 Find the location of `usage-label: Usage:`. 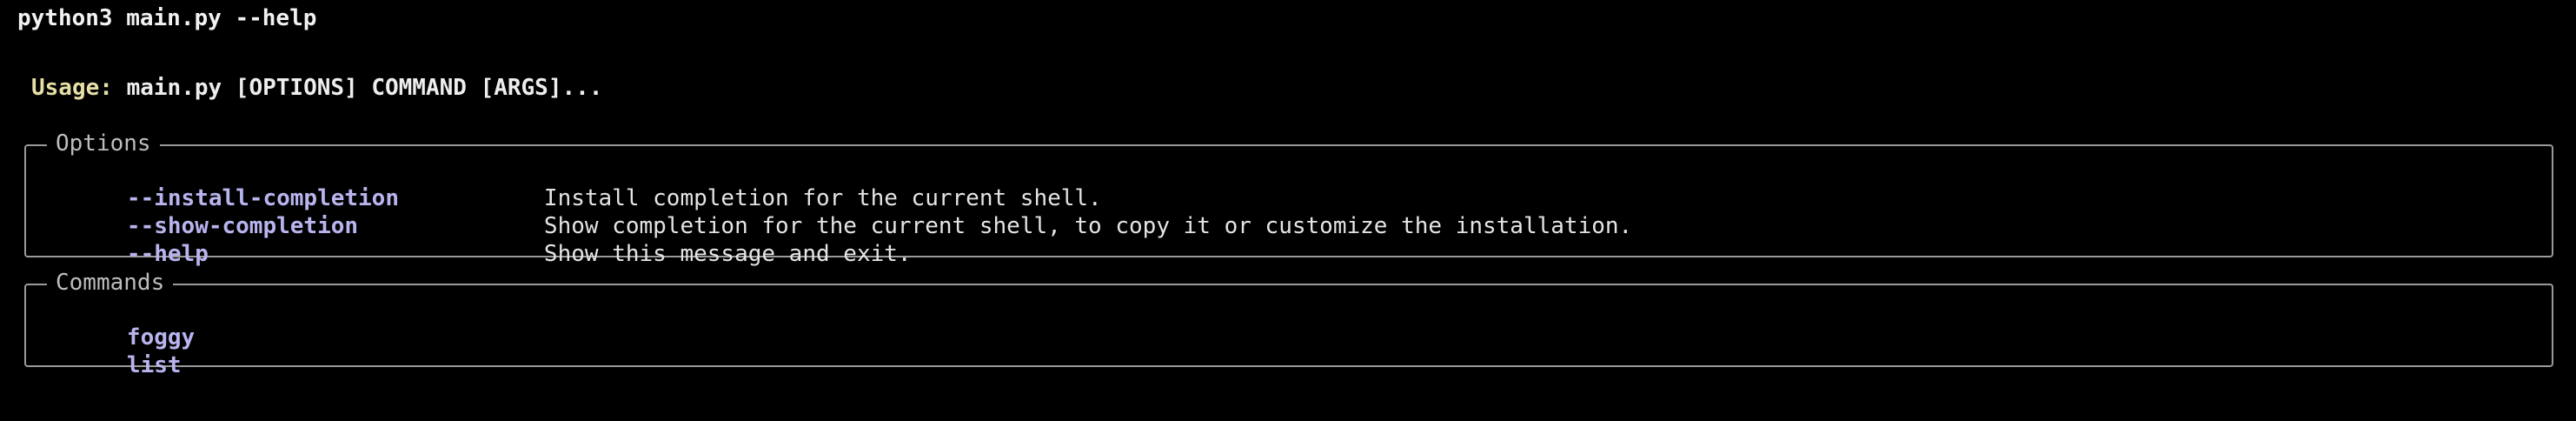

usage-label: Usage: is located at coordinates (72, 88).